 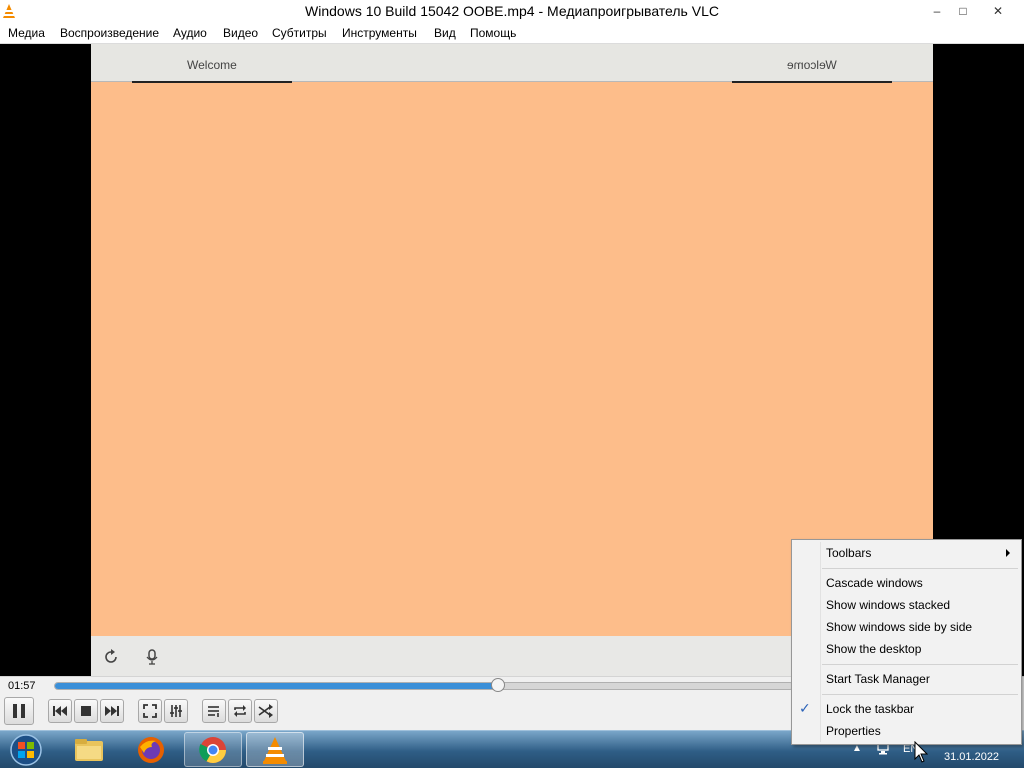 I want to click on next-icon, so click(x=112, y=711).